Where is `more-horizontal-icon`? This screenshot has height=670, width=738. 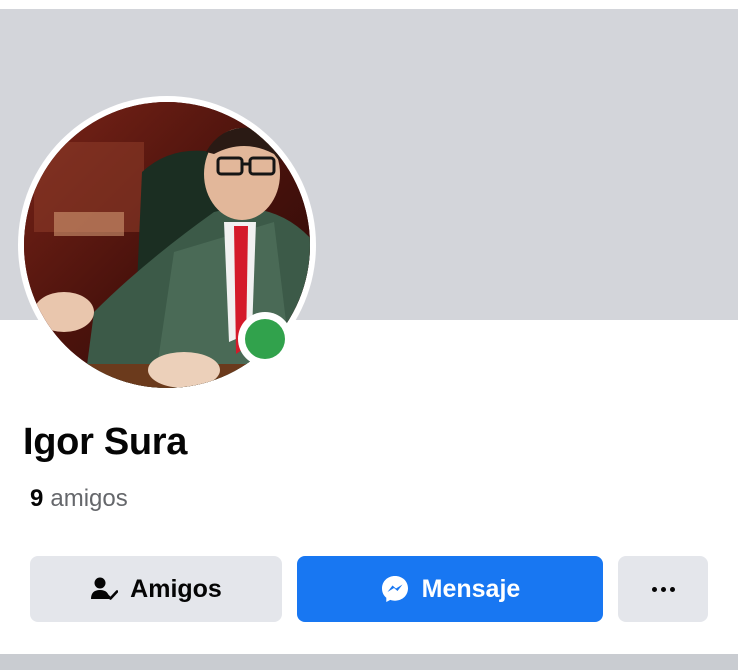 more-horizontal-icon is located at coordinates (663, 589).